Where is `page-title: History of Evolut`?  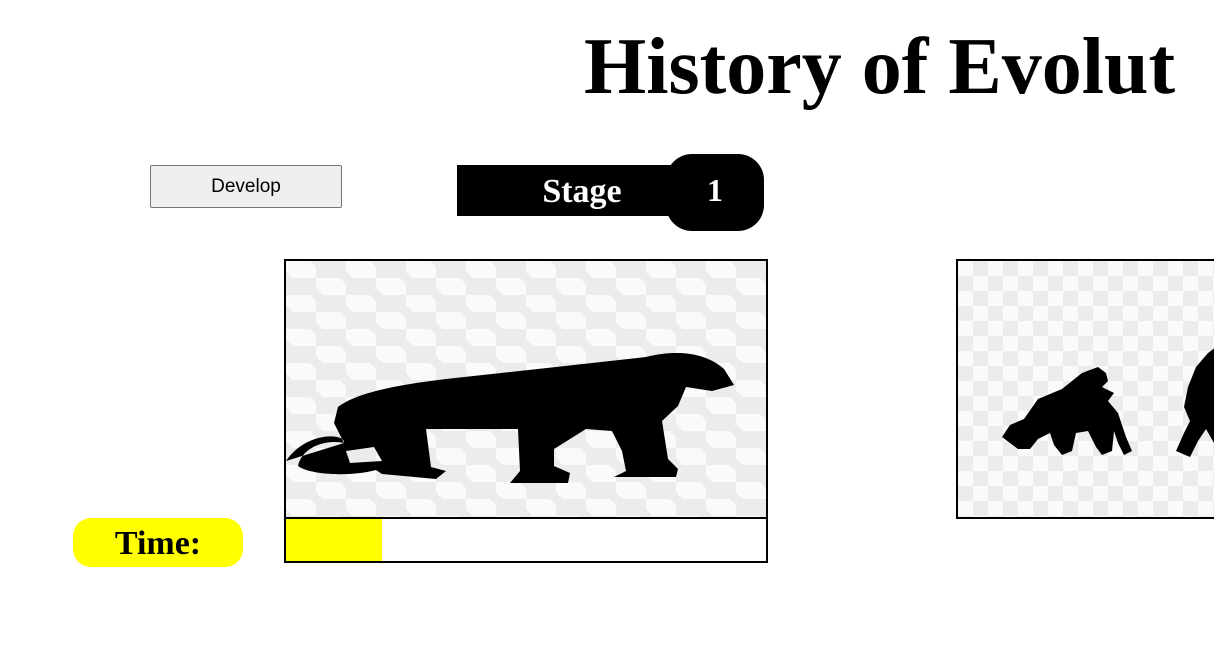
page-title: History of Evolut is located at coordinates (880, 67).